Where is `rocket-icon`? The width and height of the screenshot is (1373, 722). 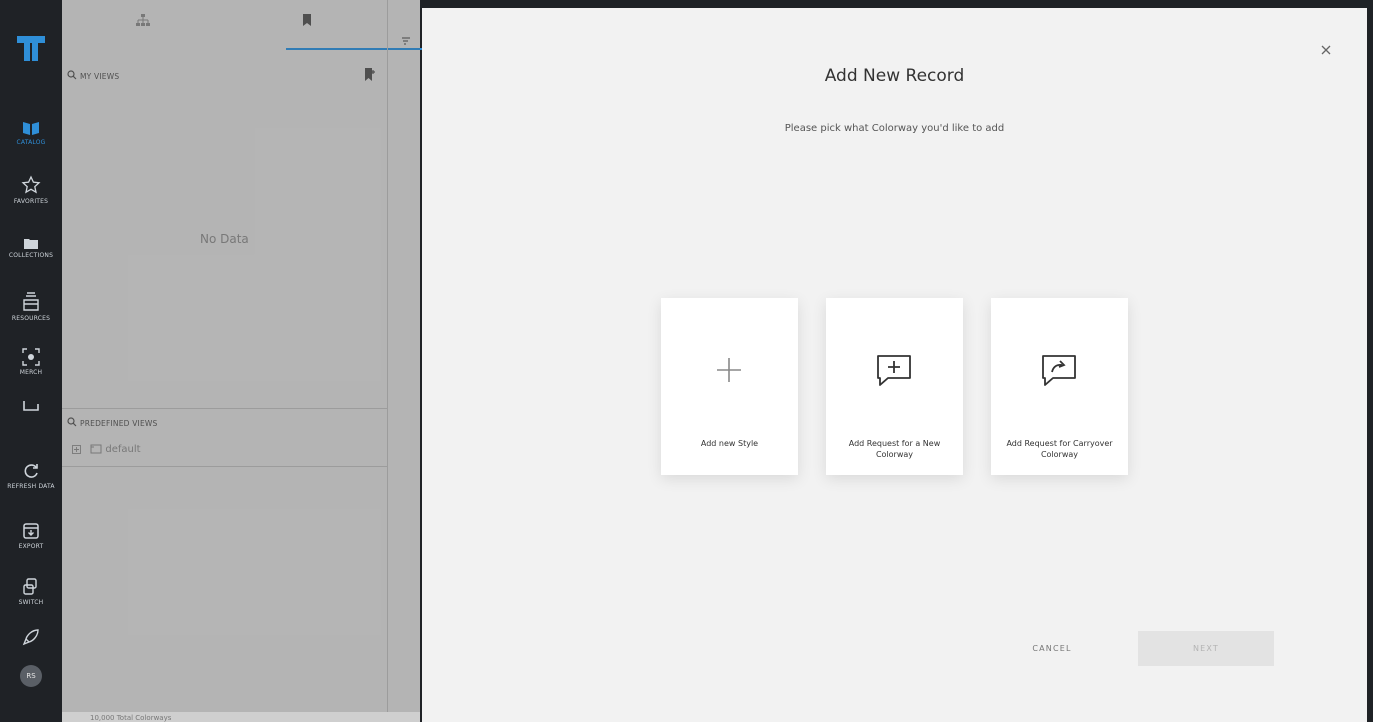 rocket-icon is located at coordinates (30, 637).